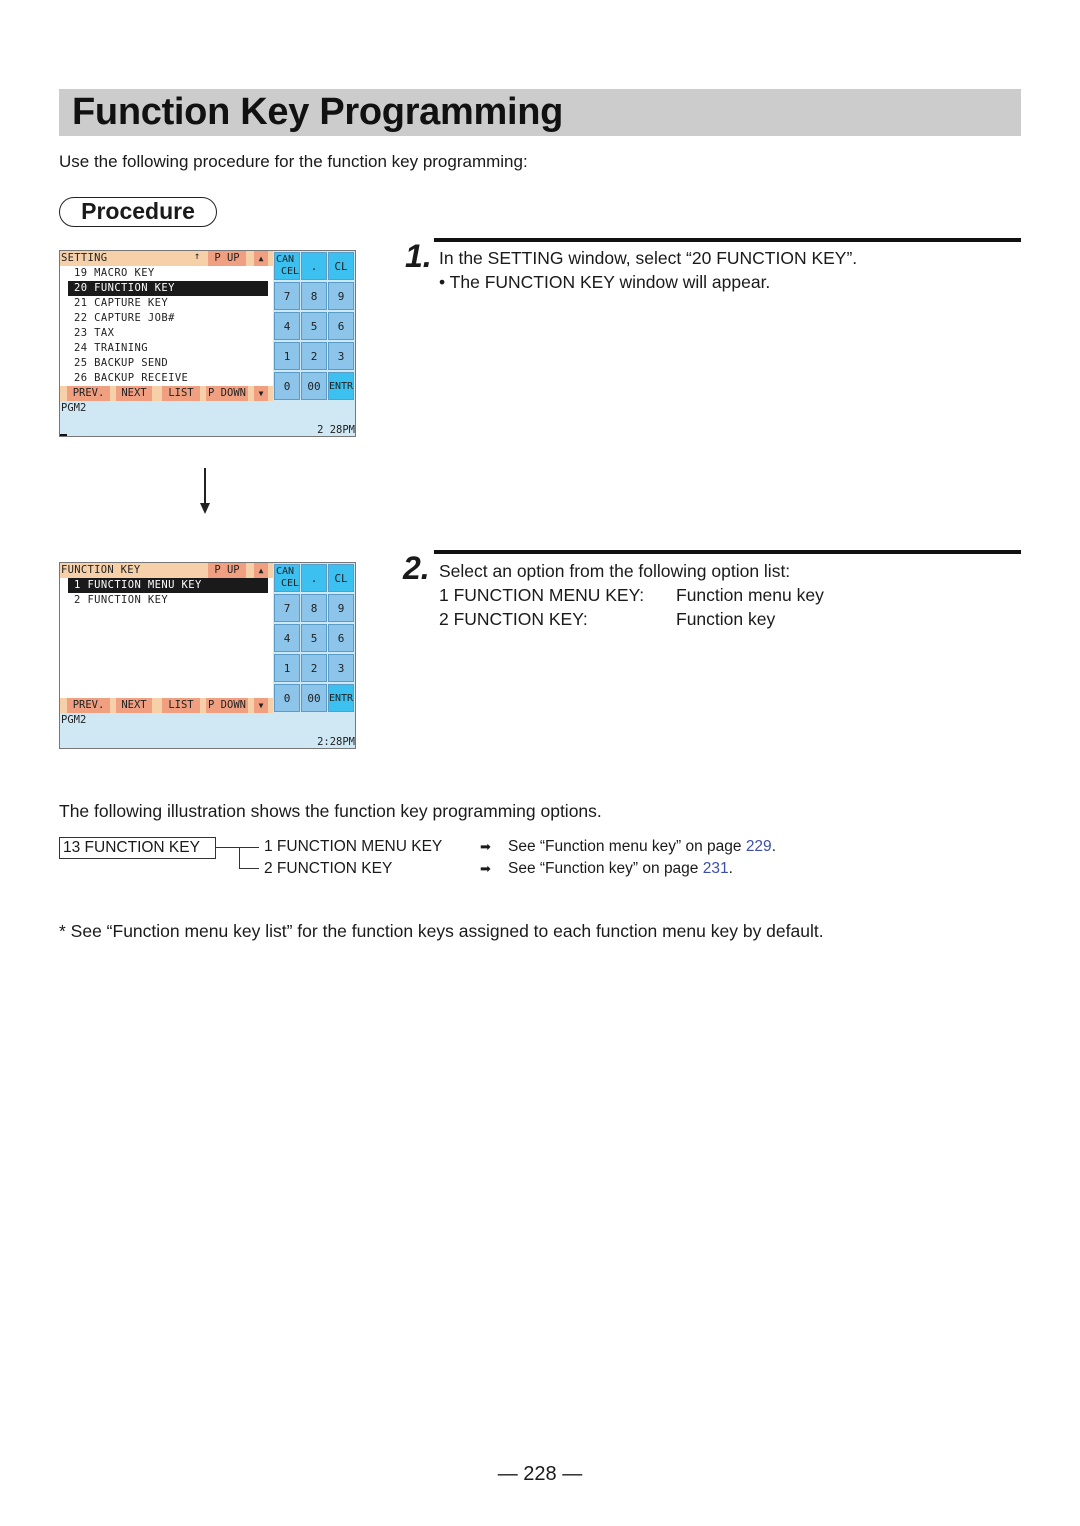  What do you see at coordinates (759, 846) in the screenshot?
I see `page-link: 229` at bounding box center [759, 846].